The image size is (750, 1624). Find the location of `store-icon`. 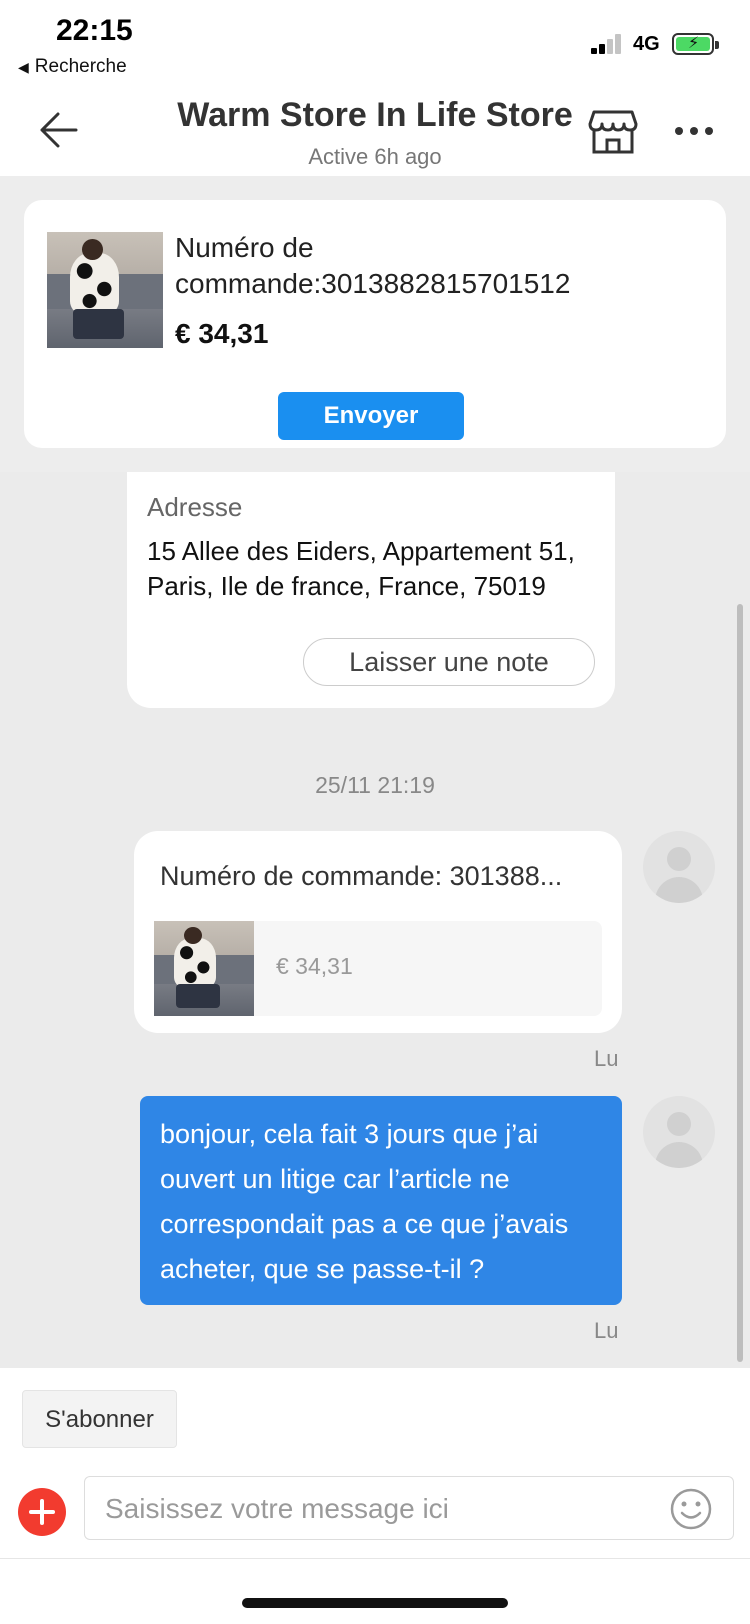

store-icon is located at coordinates (613, 132).